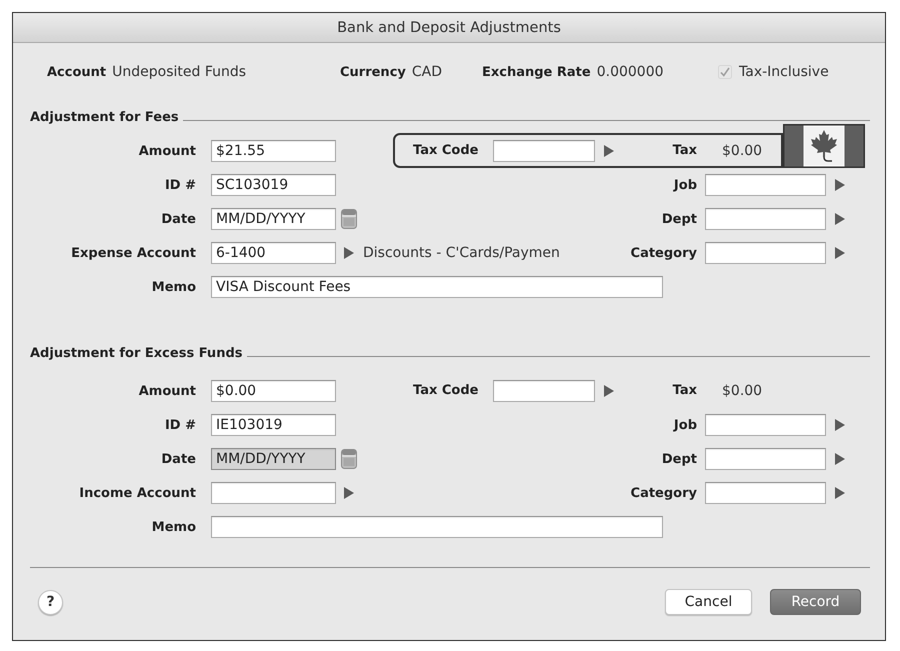 This screenshot has height=651, width=900. I want to click on amount-field: $21.55, so click(273, 151).